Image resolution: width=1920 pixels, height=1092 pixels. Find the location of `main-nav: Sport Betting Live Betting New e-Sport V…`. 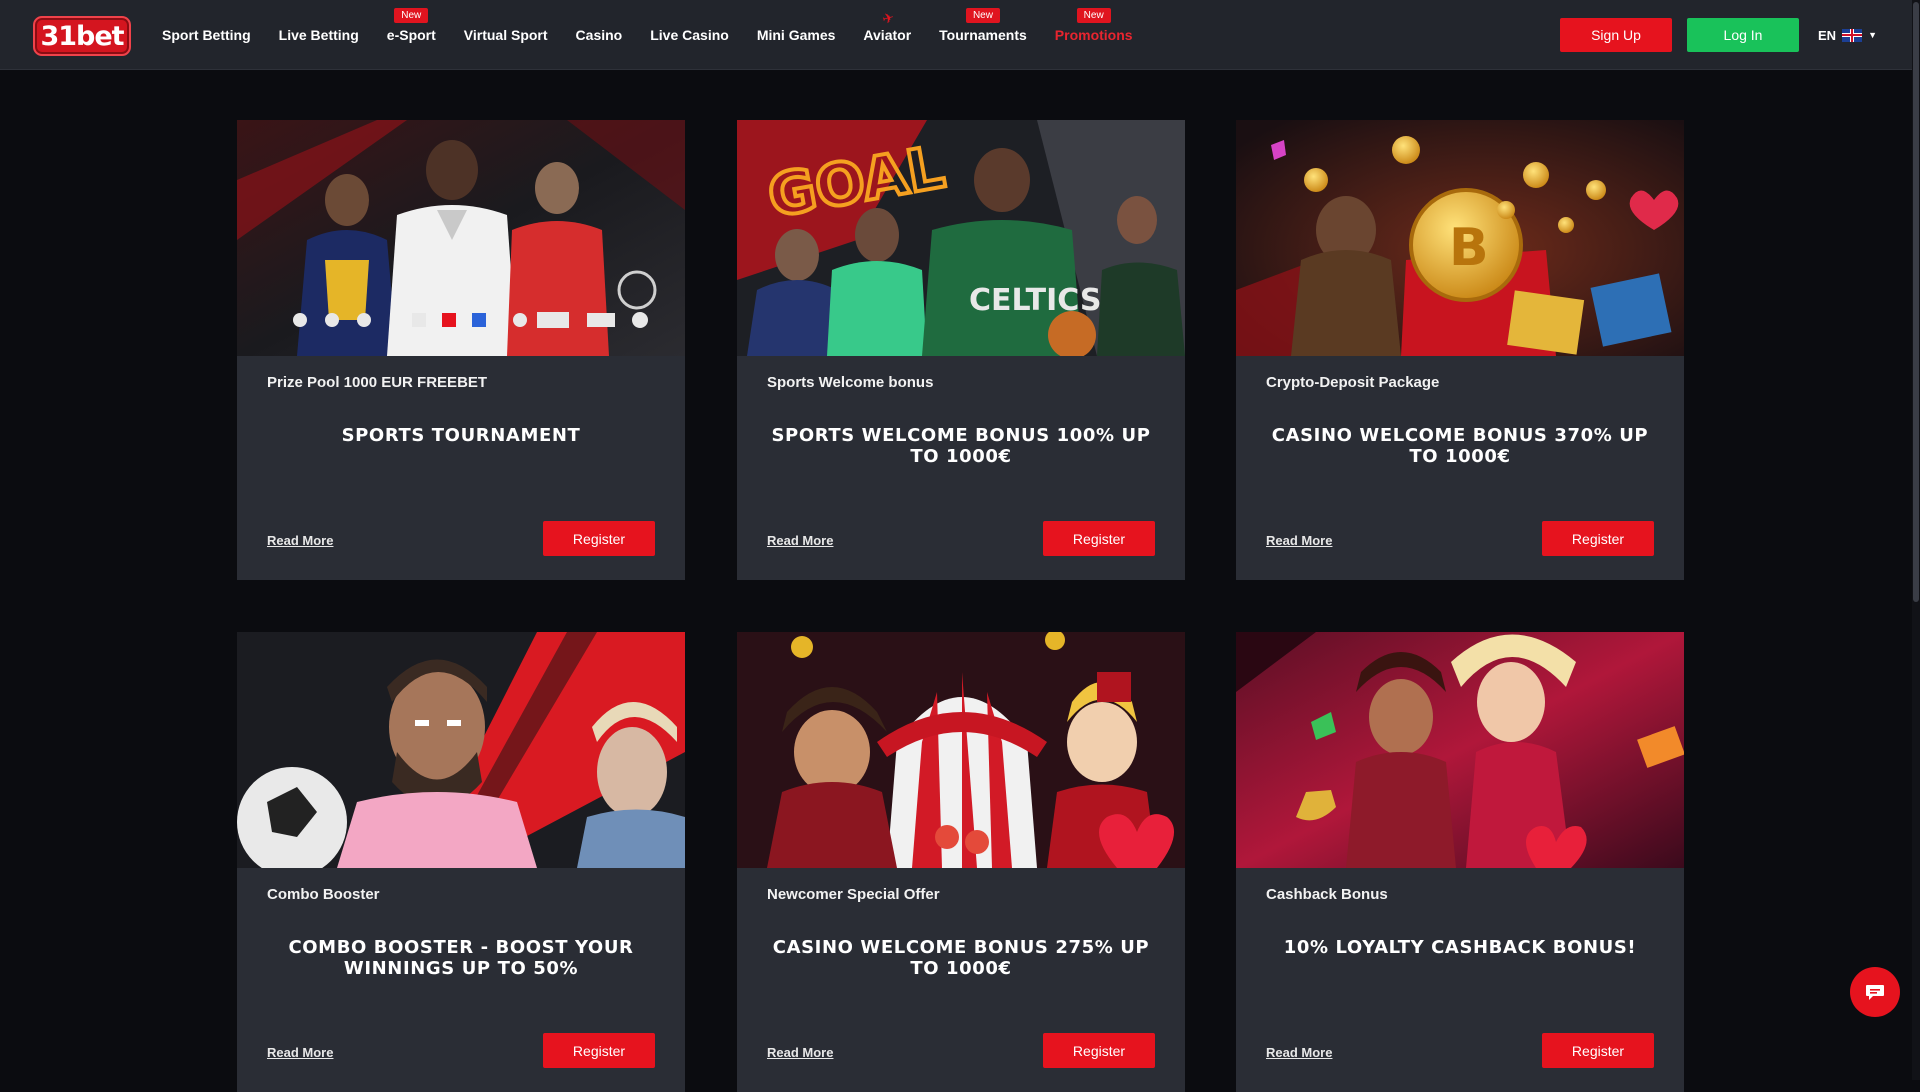

main-nav: Sport Betting Live Betting New e-Sport V… is located at coordinates (647, 35).